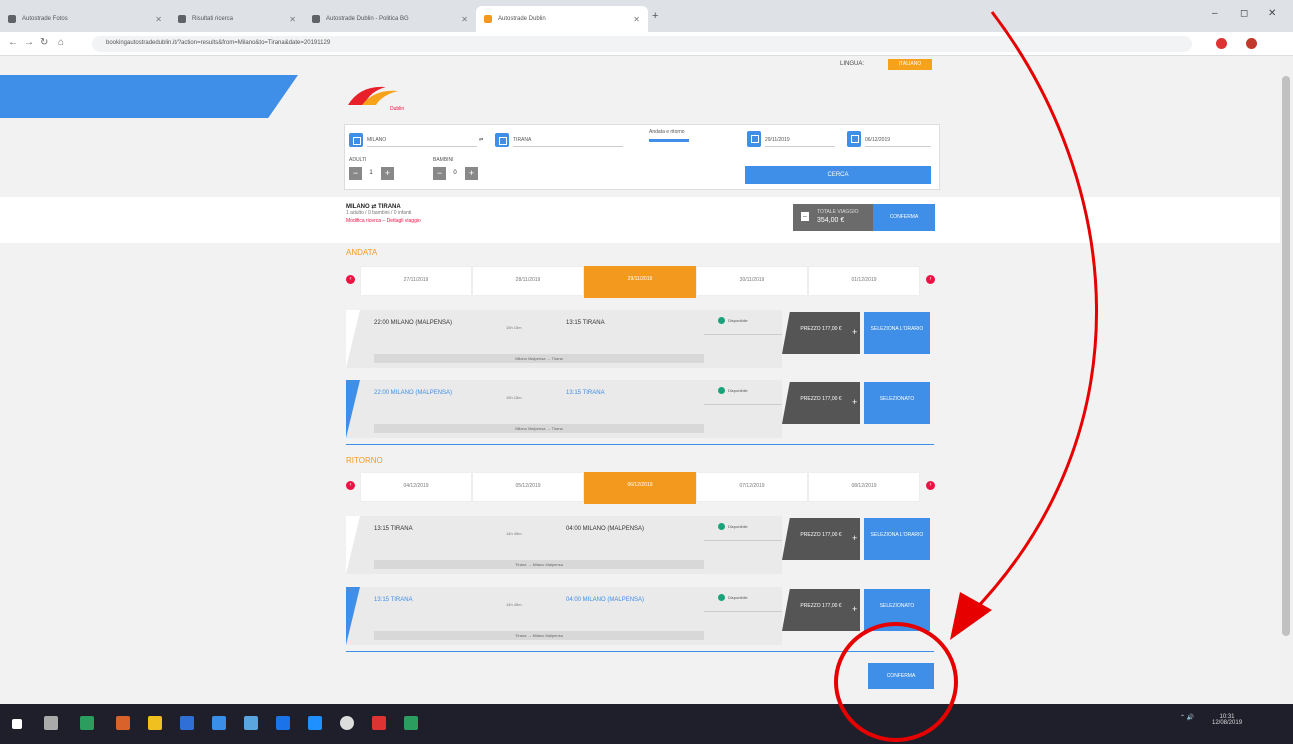 Image resolution: width=1293 pixels, height=744 pixels. I want to click on extension-icon, so click(1221, 43).